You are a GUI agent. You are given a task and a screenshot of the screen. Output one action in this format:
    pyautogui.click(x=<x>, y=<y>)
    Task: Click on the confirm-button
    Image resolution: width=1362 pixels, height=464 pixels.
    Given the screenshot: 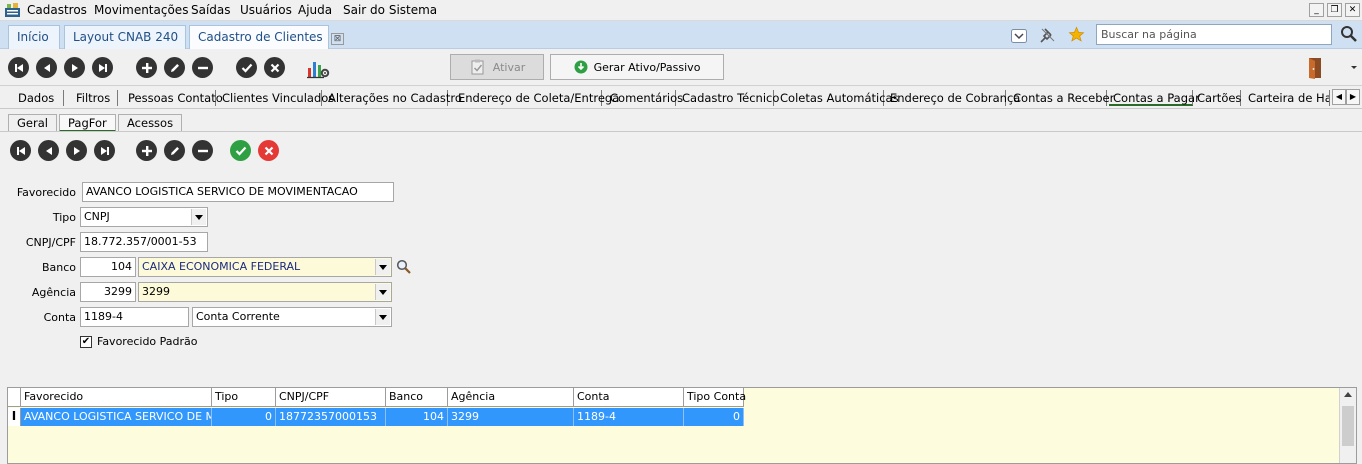 What is the action you would take?
    pyautogui.click(x=246, y=67)
    